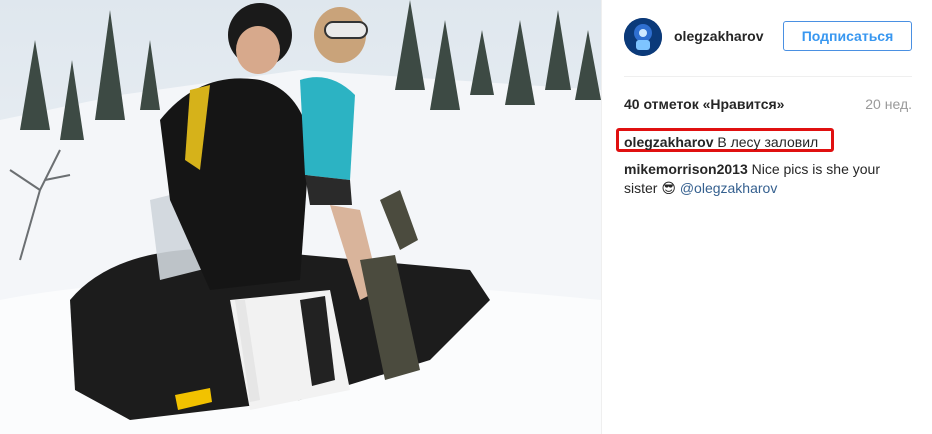 The image size is (932, 434). Describe the element at coordinates (888, 104) in the screenshot. I see `post-time-ago: 20 нед.` at that location.